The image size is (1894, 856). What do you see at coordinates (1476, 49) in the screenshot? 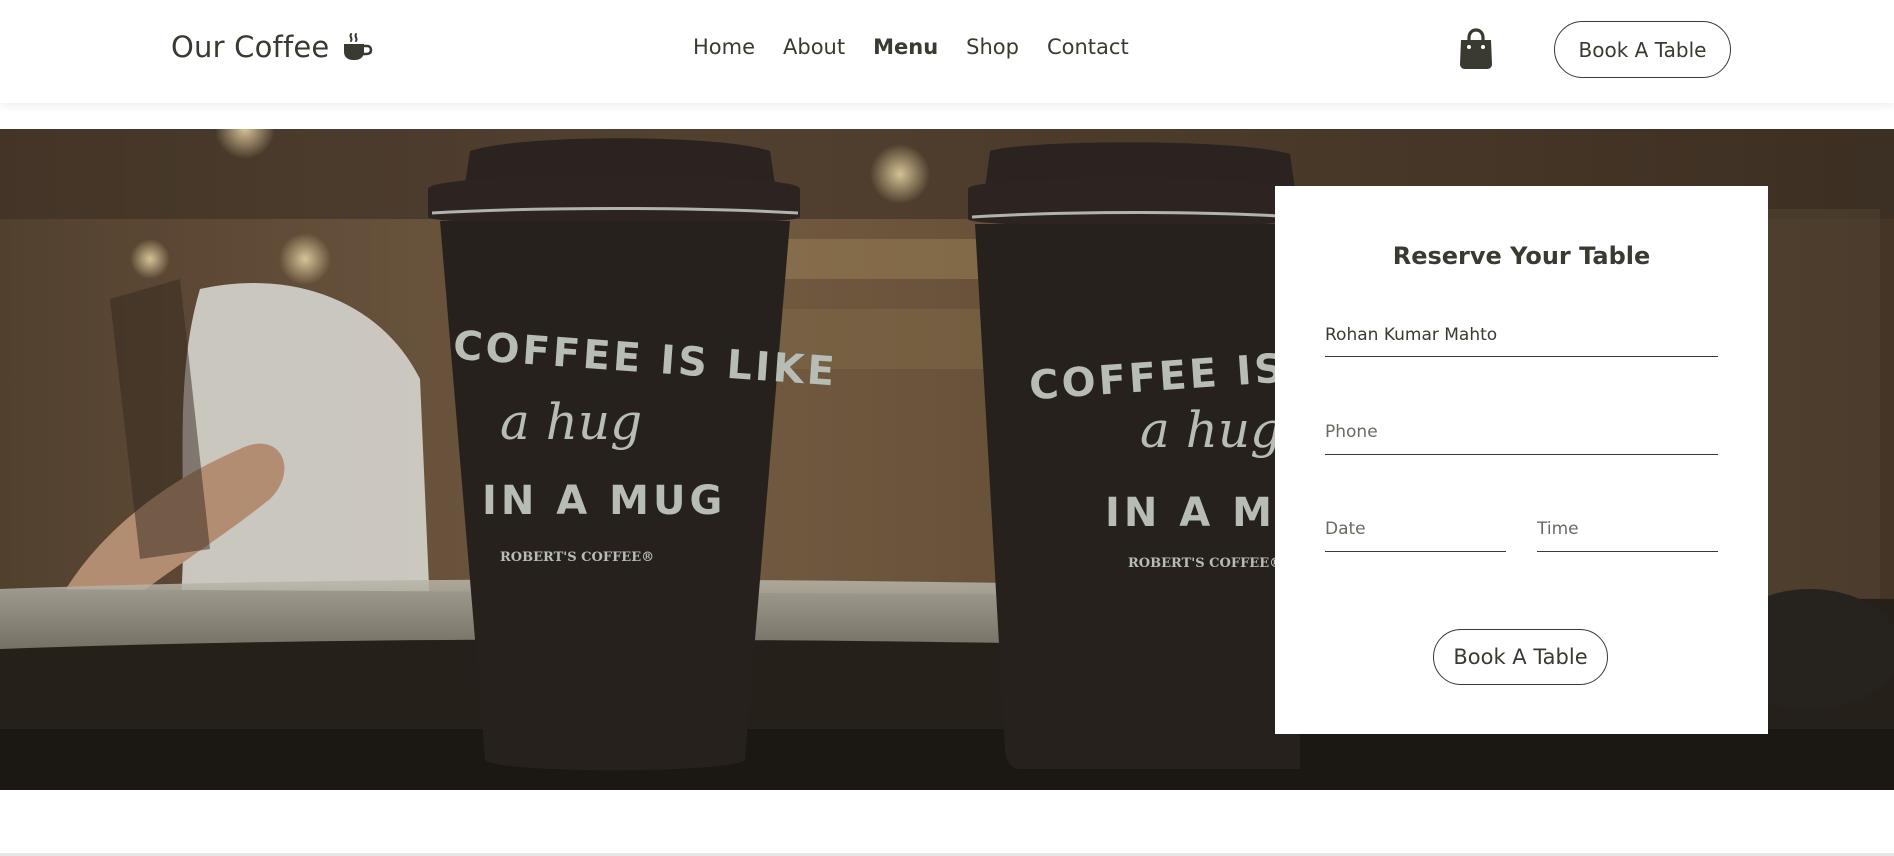
I see `shopping-bag-icon` at bounding box center [1476, 49].